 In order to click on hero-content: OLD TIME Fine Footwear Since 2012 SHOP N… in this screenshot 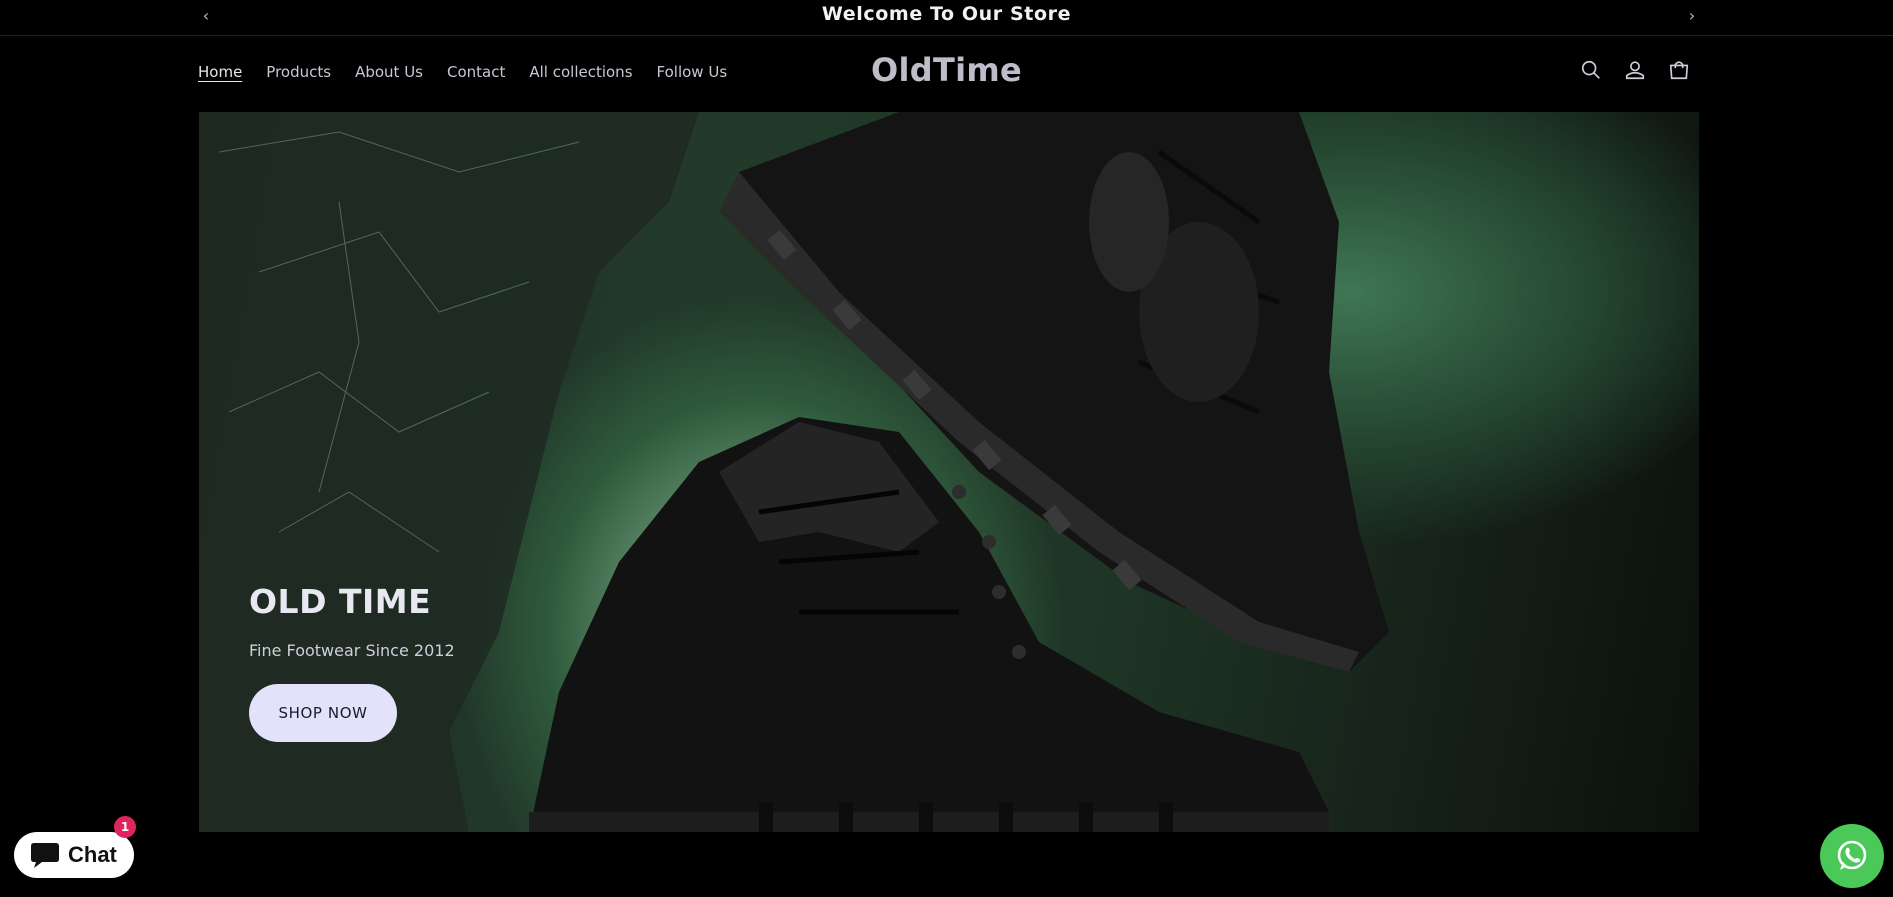, I will do `click(352, 662)`.